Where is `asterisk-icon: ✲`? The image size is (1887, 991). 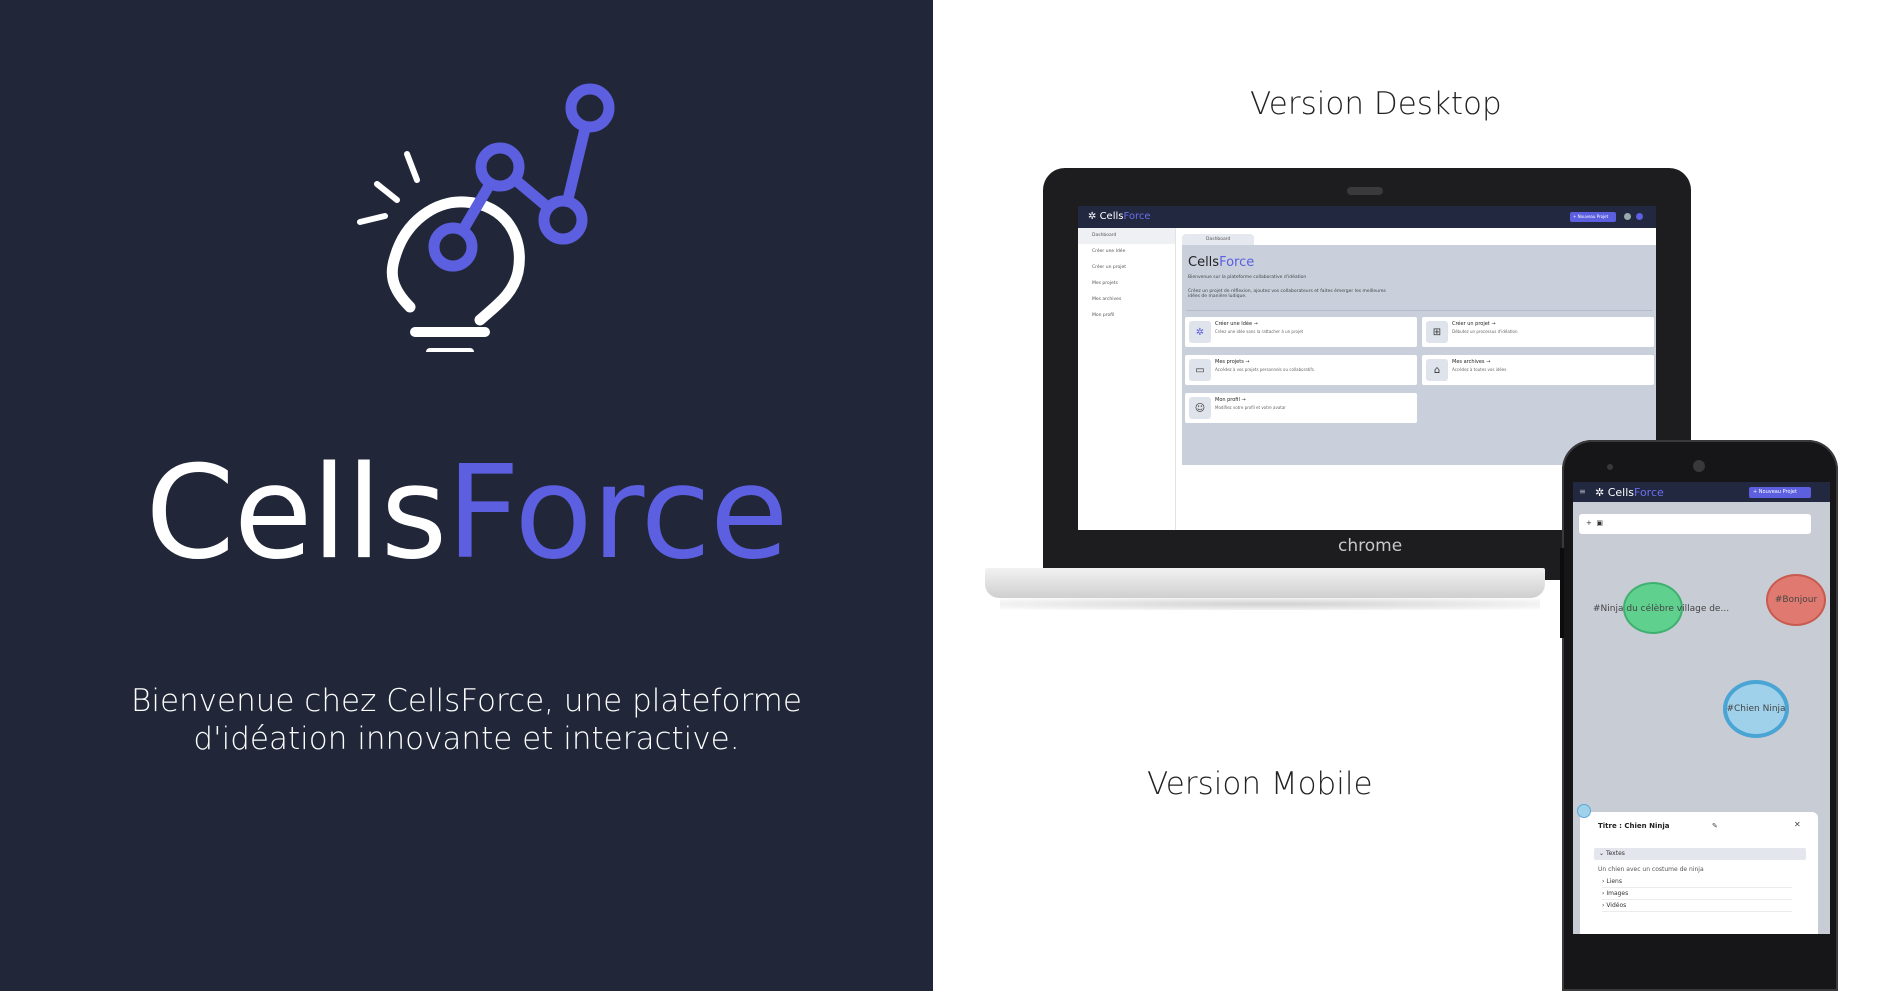 asterisk-icon: ✲ is located at coordinates (1200, 332).